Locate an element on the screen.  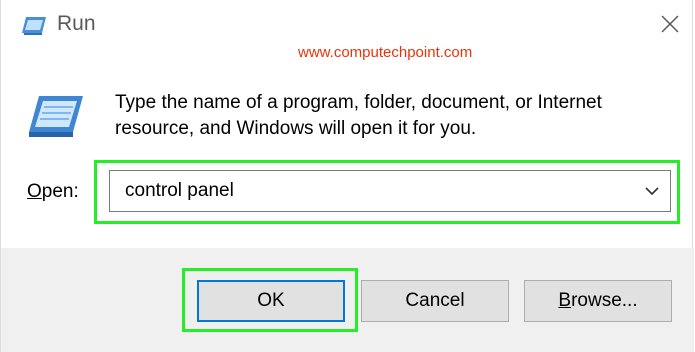
cancel-button-label: Cancel is located at coordinates (435, 300).